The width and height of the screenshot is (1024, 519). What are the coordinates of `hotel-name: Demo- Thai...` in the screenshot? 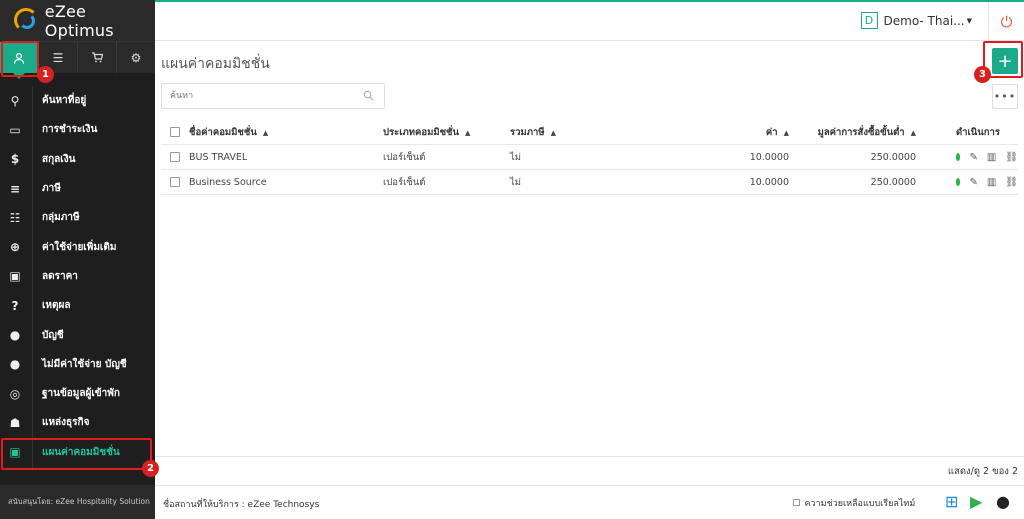 It's located at (924, 20).